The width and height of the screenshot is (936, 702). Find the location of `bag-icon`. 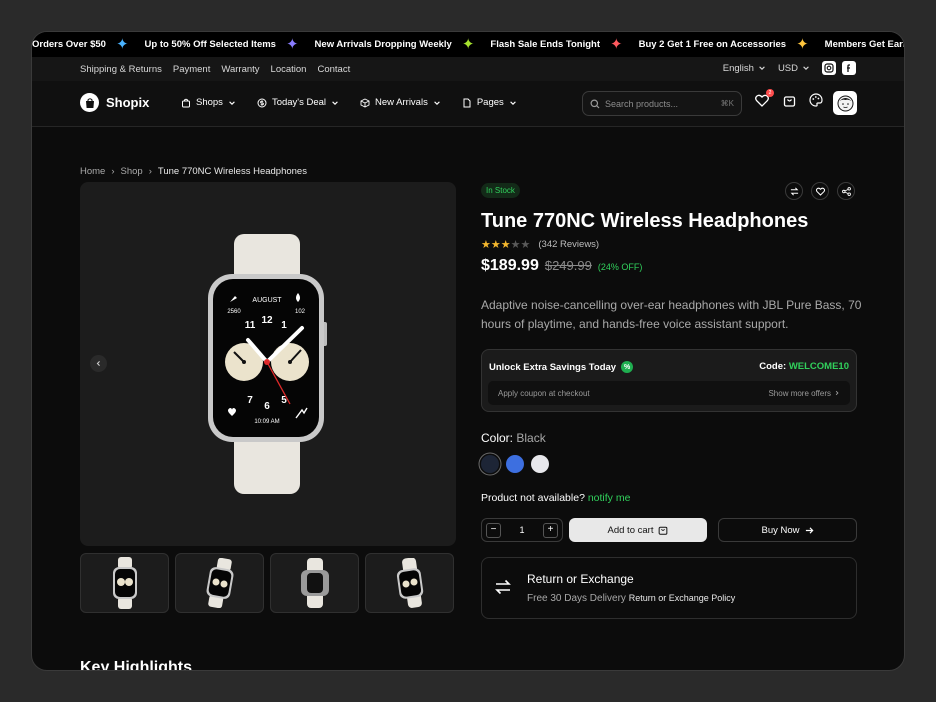

bag-icon is located at coordinates (186, 102).